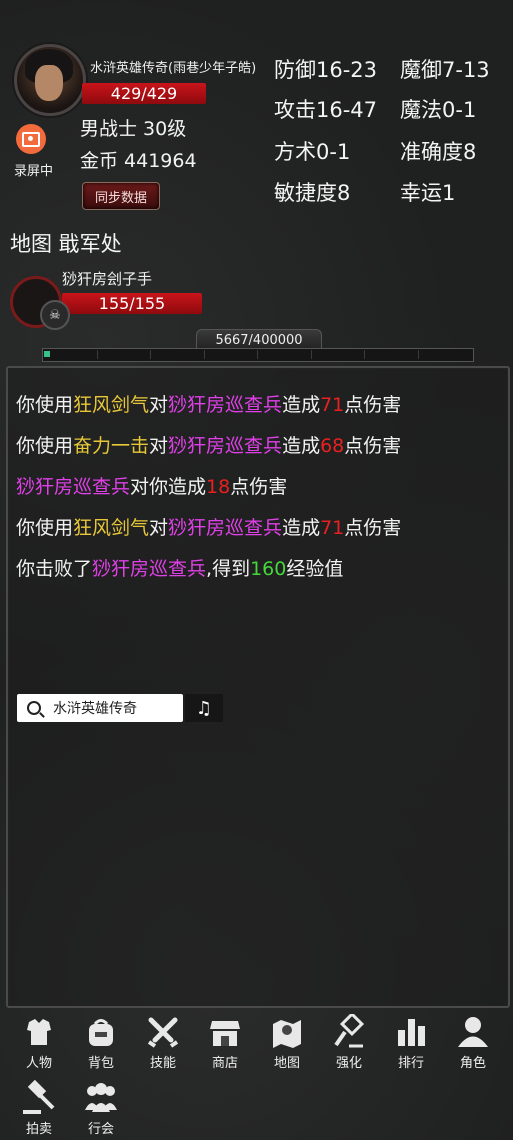 Image resolution: width=513 pixels, height=1140 pixels. Describe the element at coordinates (34, 171) in the screenshot. I see `record-label: 录屏中` at that location.